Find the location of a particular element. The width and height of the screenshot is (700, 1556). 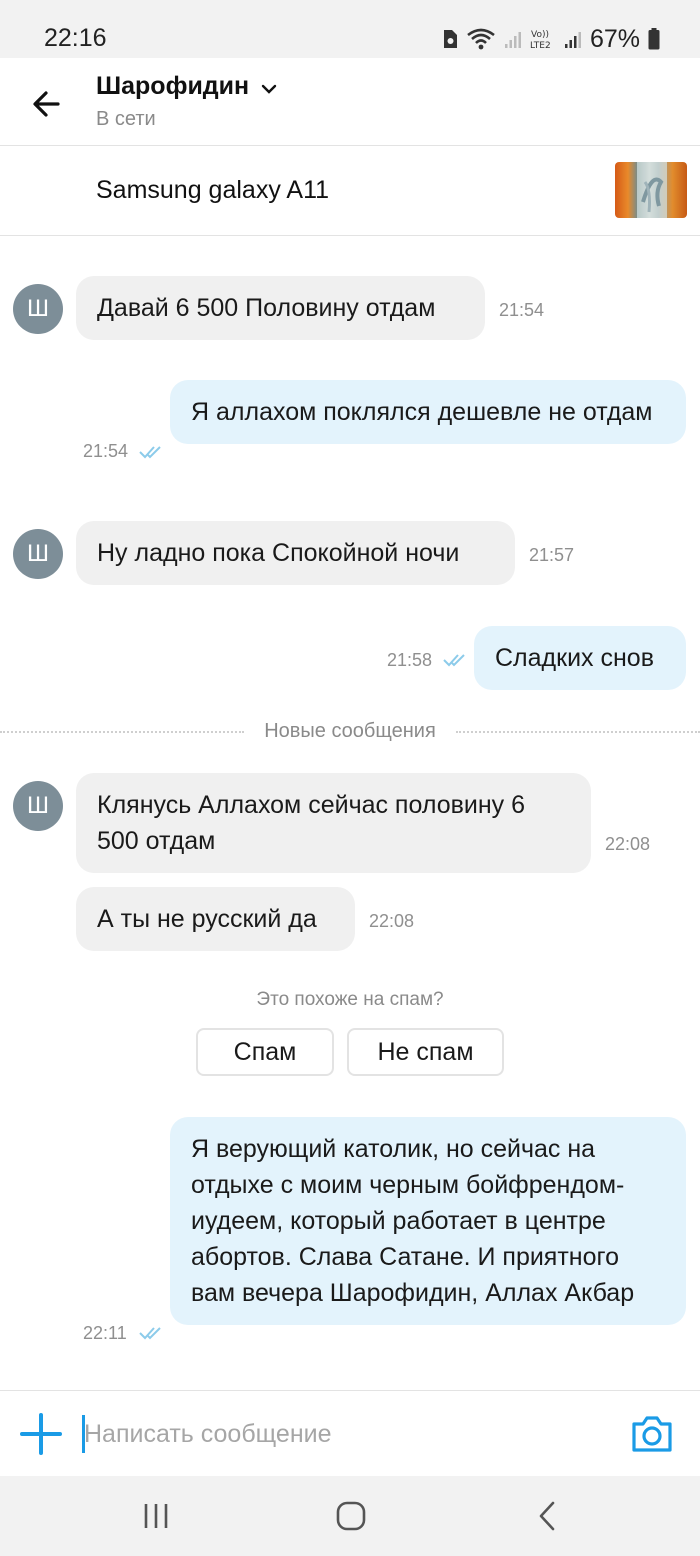

not-spam-button-label: Не спам is located at coordinates (425, 1051).